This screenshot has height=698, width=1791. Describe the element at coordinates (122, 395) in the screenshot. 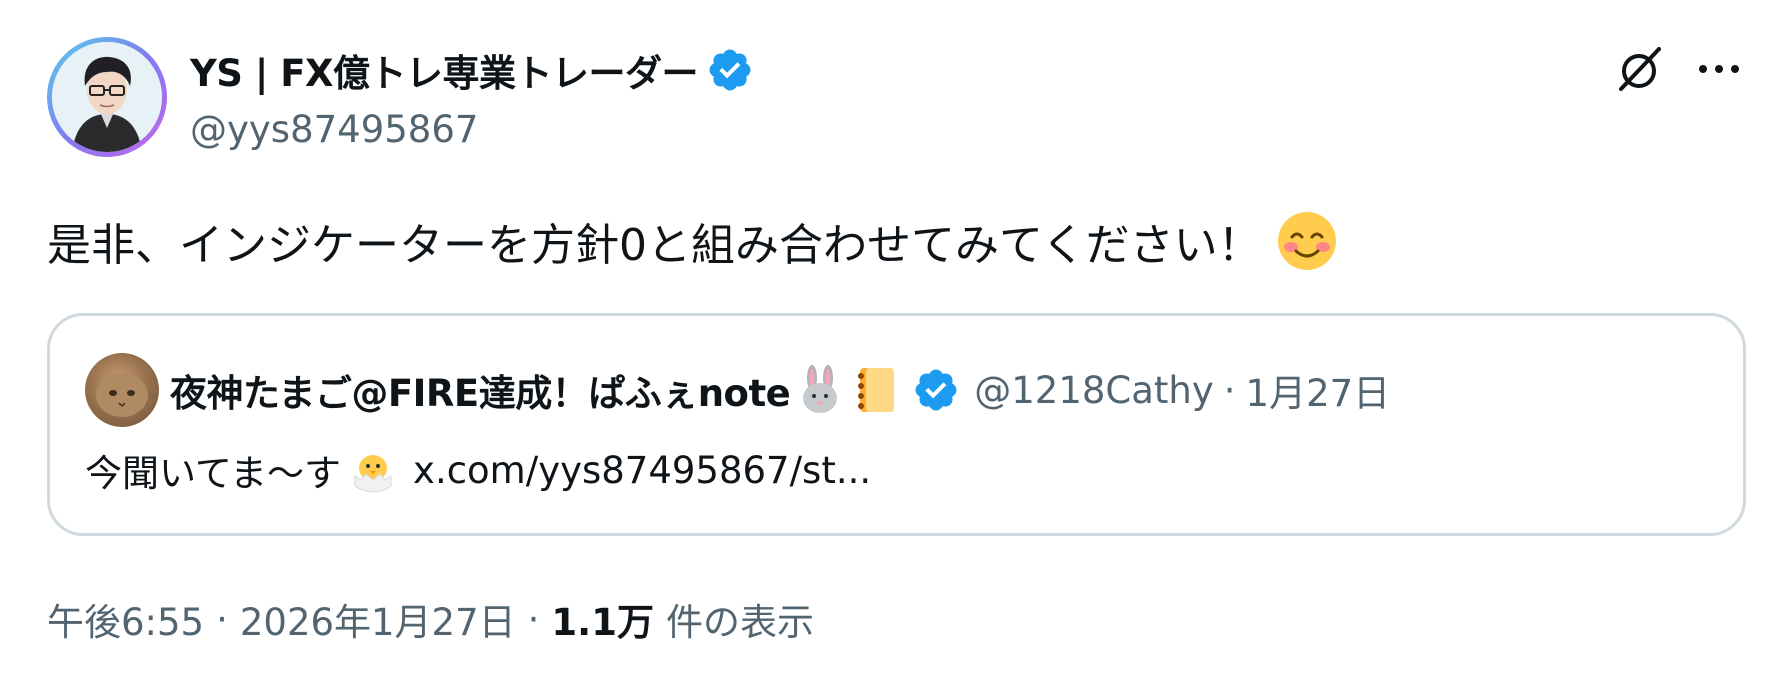

I see `cat-photo` at that location.